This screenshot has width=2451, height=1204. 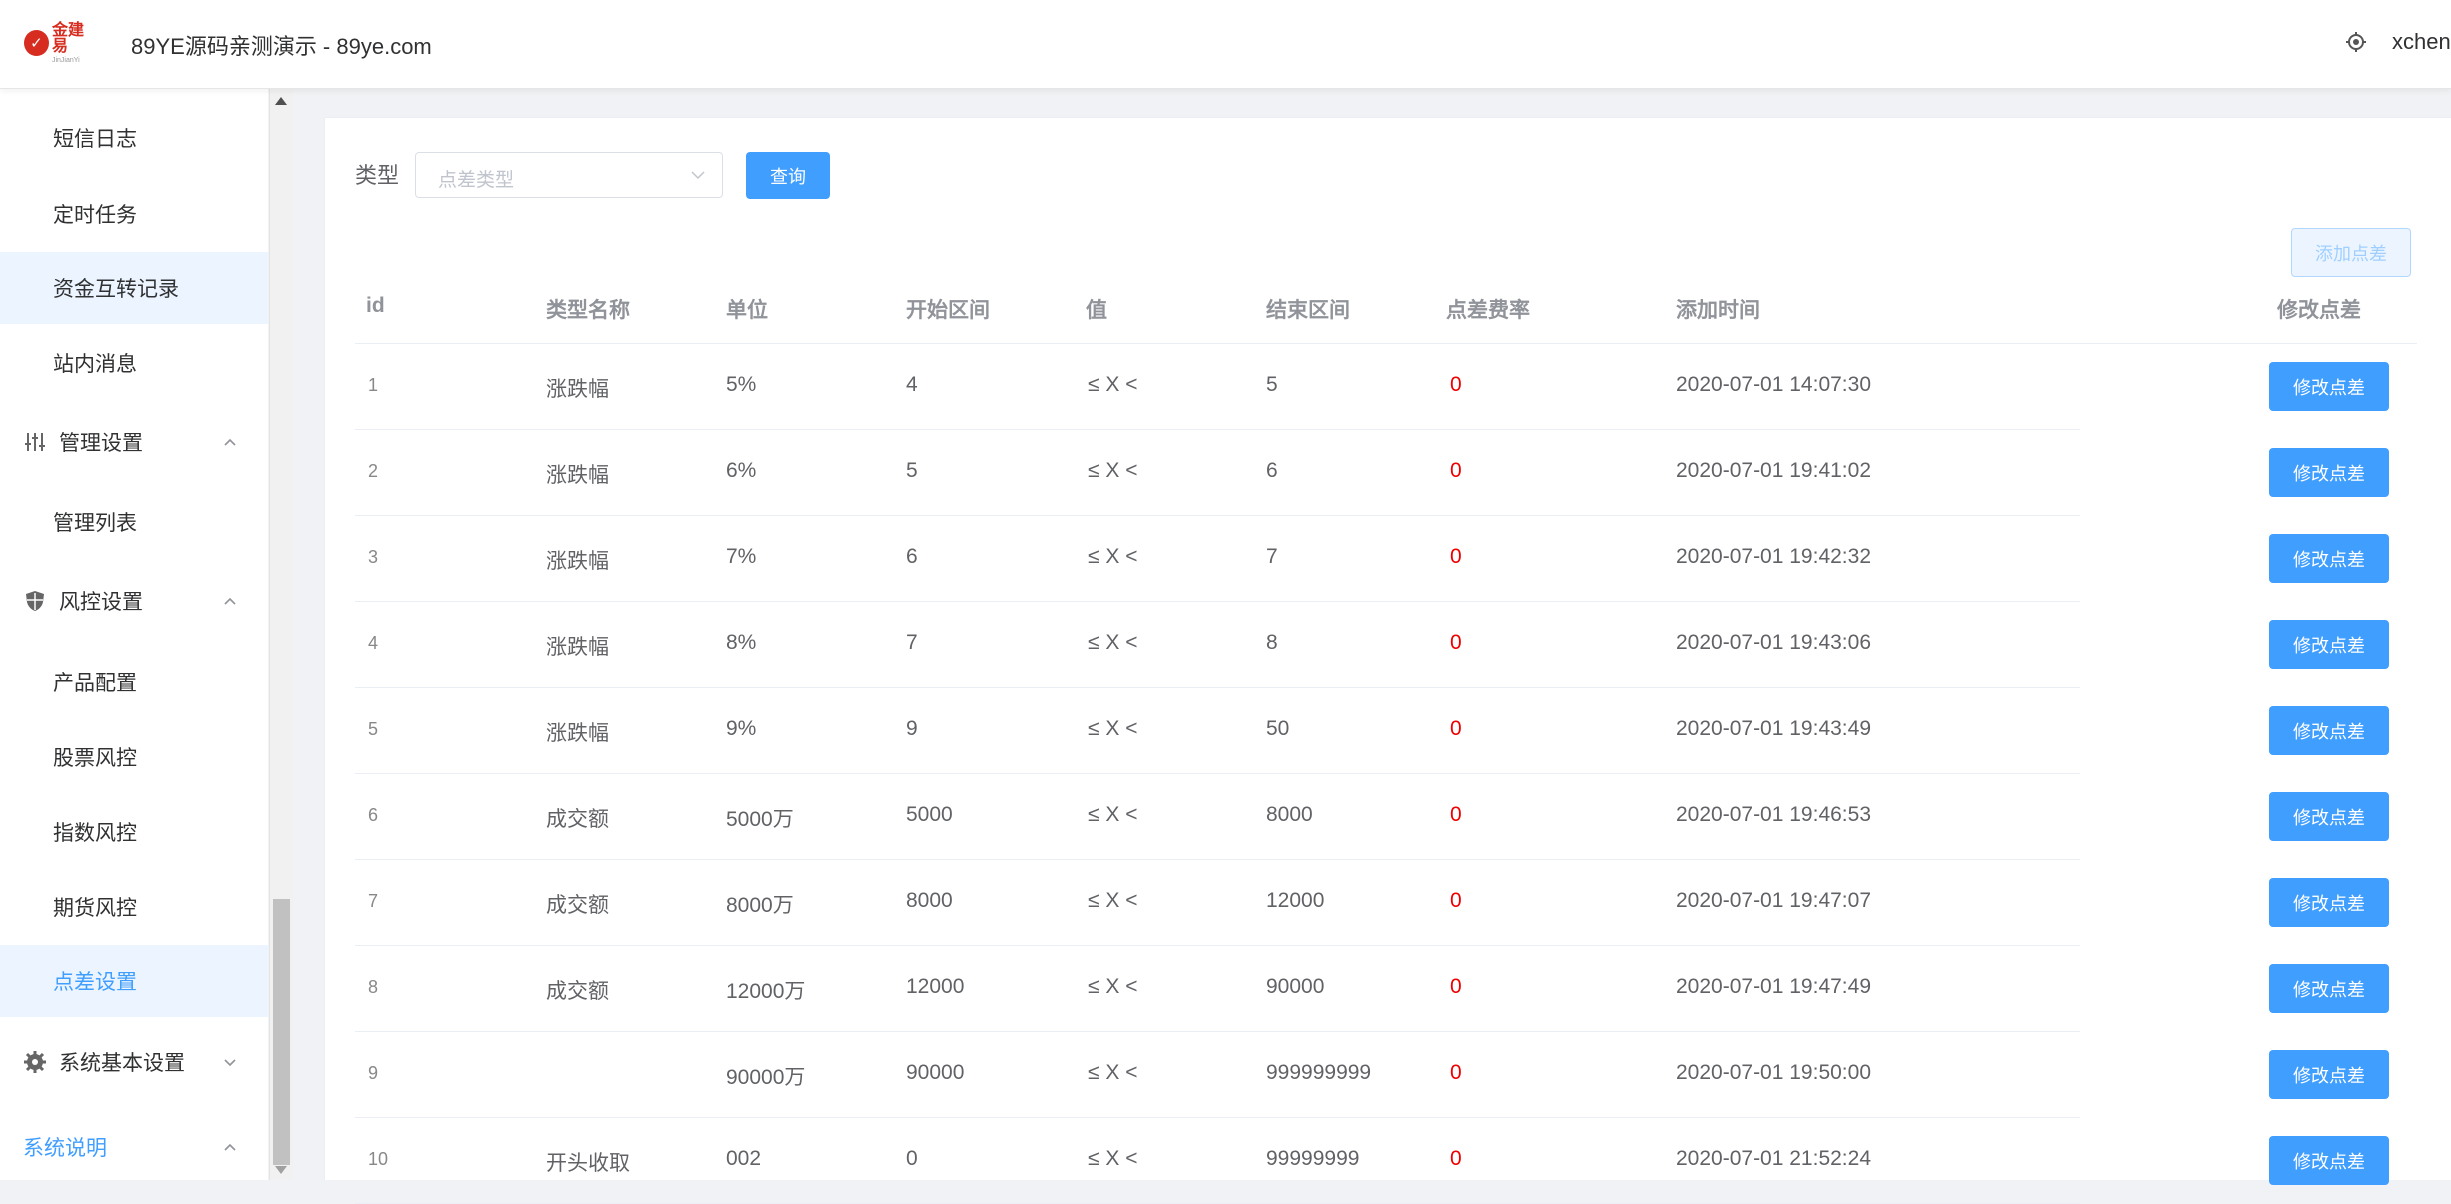 What do you see at coordinates (281, 46) in the screenshot?
I see `site-title: 89YE源码亲测演示 - 89ye.com` at bounding box center [281, 46].